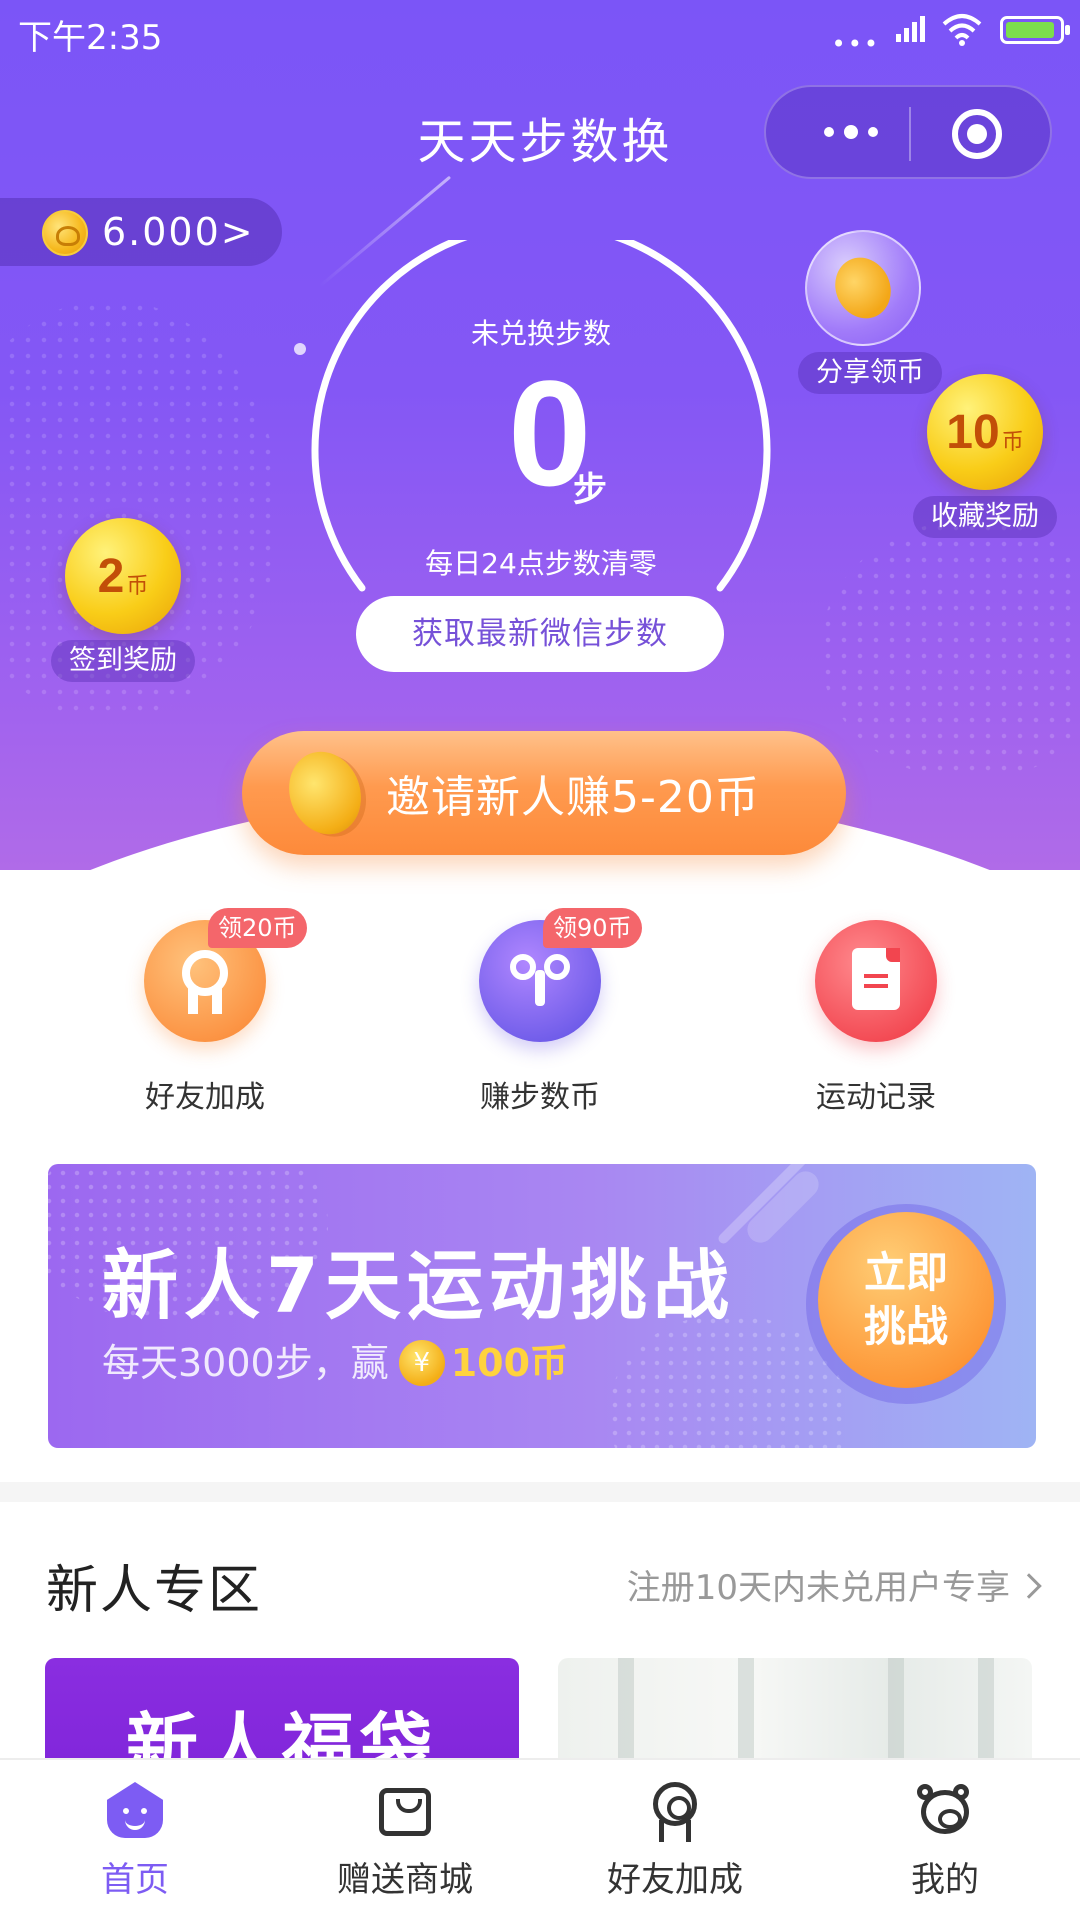  I want to click on coin-icon: 10 币, so click(985, 432).